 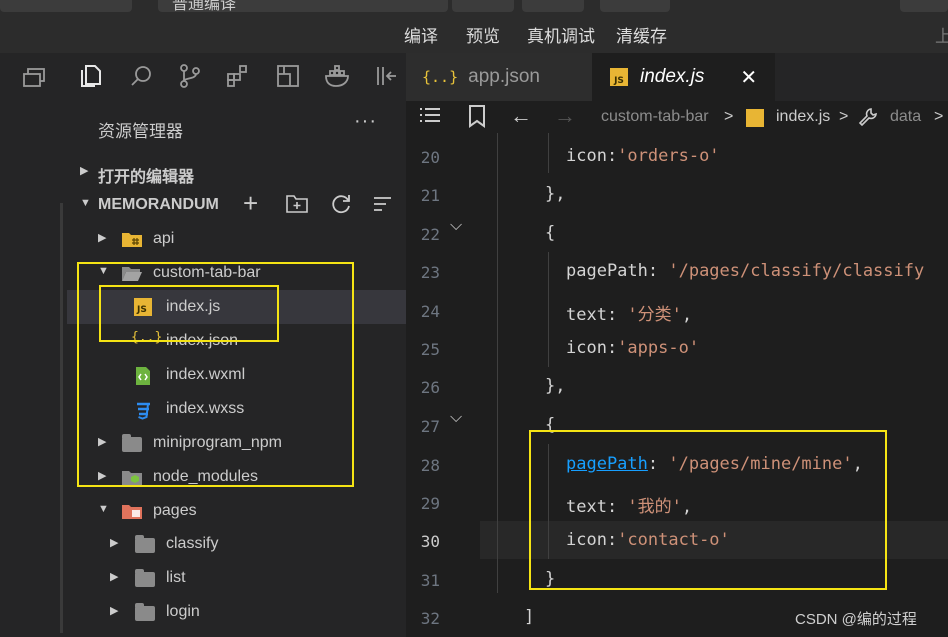 I want to click on docker-icon, so click(x=338, y=76).